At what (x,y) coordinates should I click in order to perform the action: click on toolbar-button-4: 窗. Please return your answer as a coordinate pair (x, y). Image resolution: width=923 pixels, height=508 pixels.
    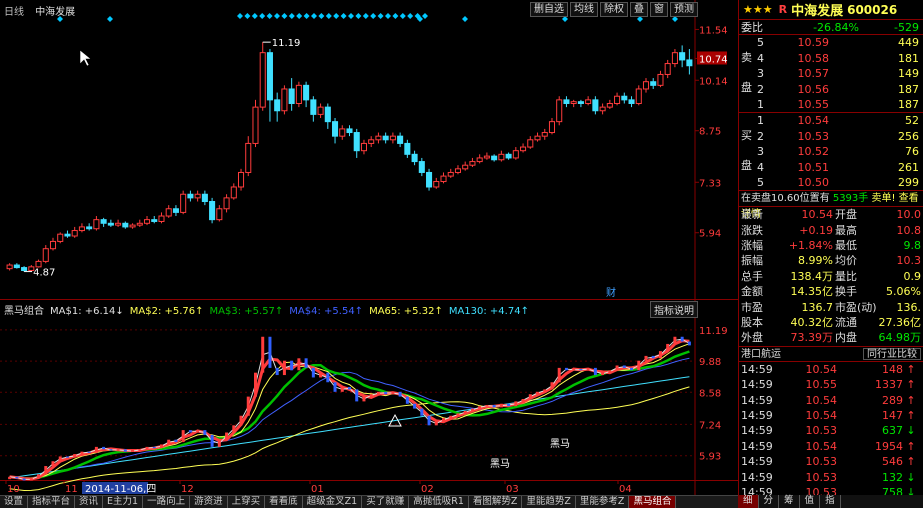
    Looking at the image, I should click on (659, 9).